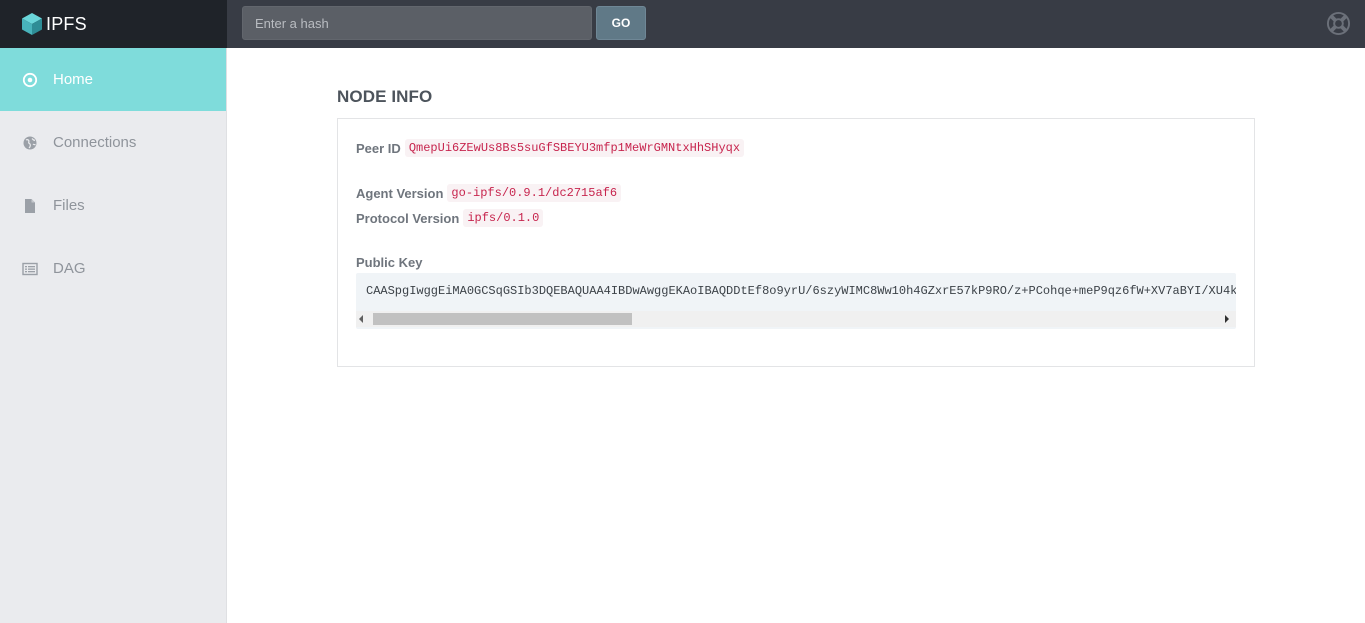 The image size is (1365, 623). I want to click on horizontal-scrollbar, so click(796, 319).